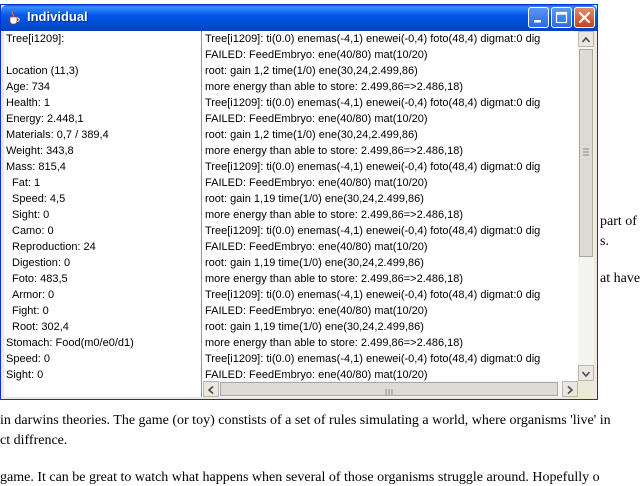 The width and height of the screenshot is (640, 486). Describe the element at coordinates (538, 17) in the screenshot. I see `minimize-button` at that location.